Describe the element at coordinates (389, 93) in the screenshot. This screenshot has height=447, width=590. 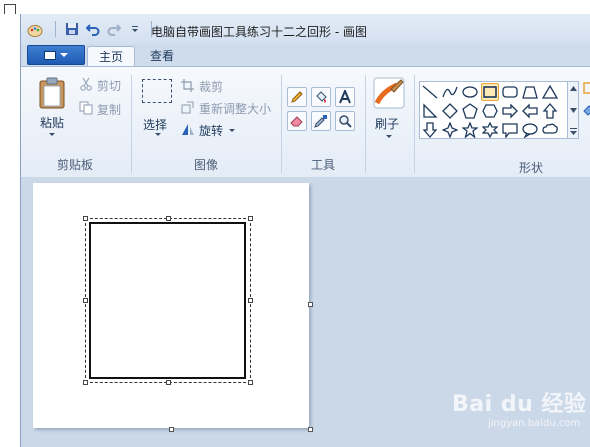
I see `brush-icon` at that location.